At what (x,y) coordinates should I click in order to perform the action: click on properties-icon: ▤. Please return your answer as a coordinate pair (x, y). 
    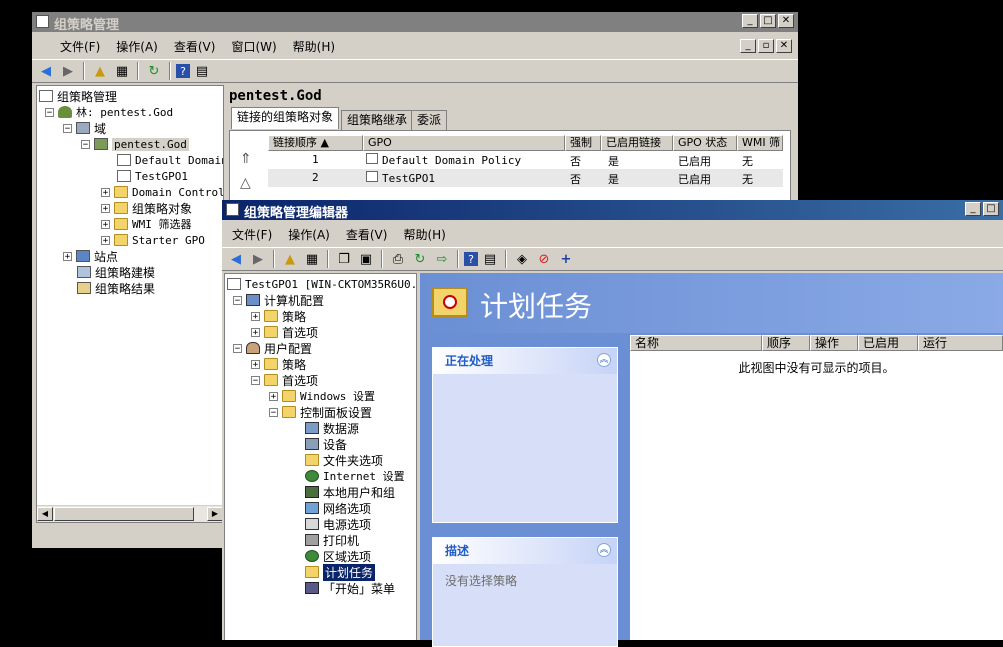
    Looking at the image, I should click on (490, 259).